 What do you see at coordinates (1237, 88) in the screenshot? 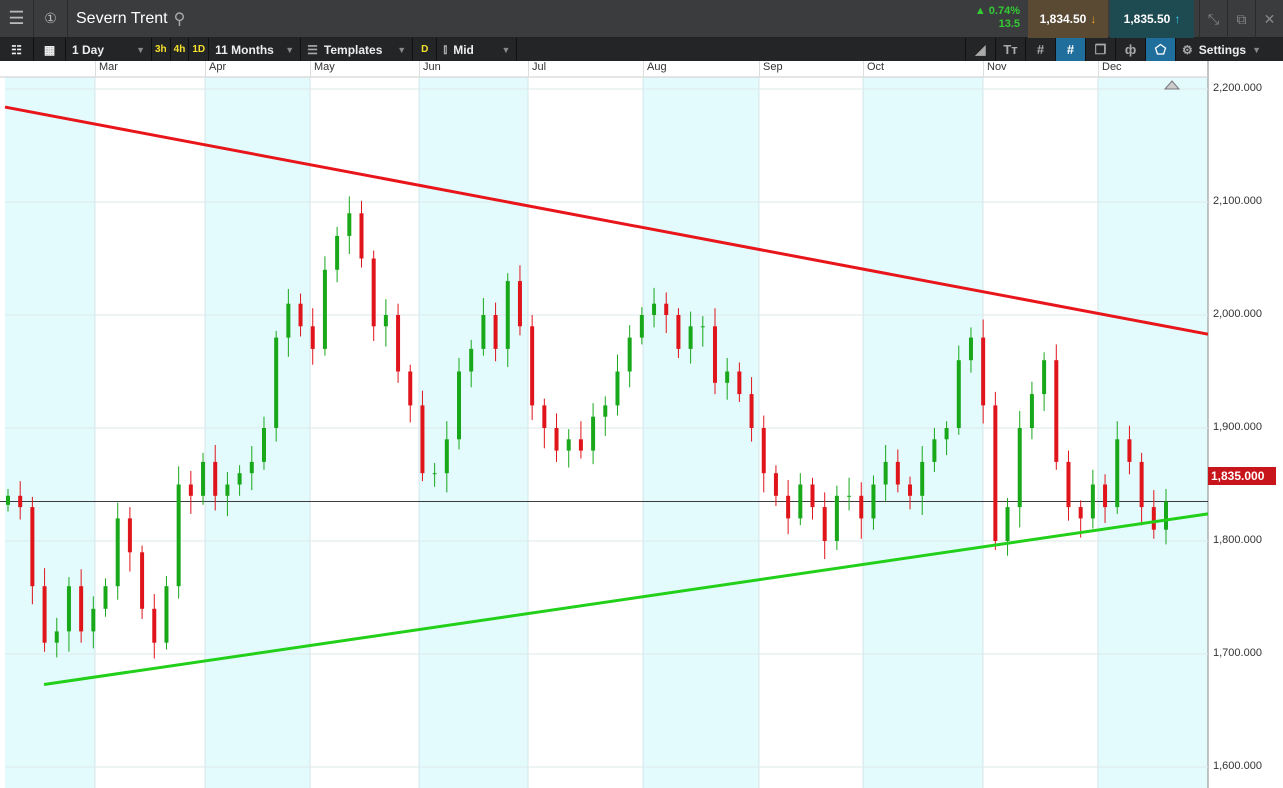
I see `y-tick-label: 2,200.000` at bounding box center [1237, 88].